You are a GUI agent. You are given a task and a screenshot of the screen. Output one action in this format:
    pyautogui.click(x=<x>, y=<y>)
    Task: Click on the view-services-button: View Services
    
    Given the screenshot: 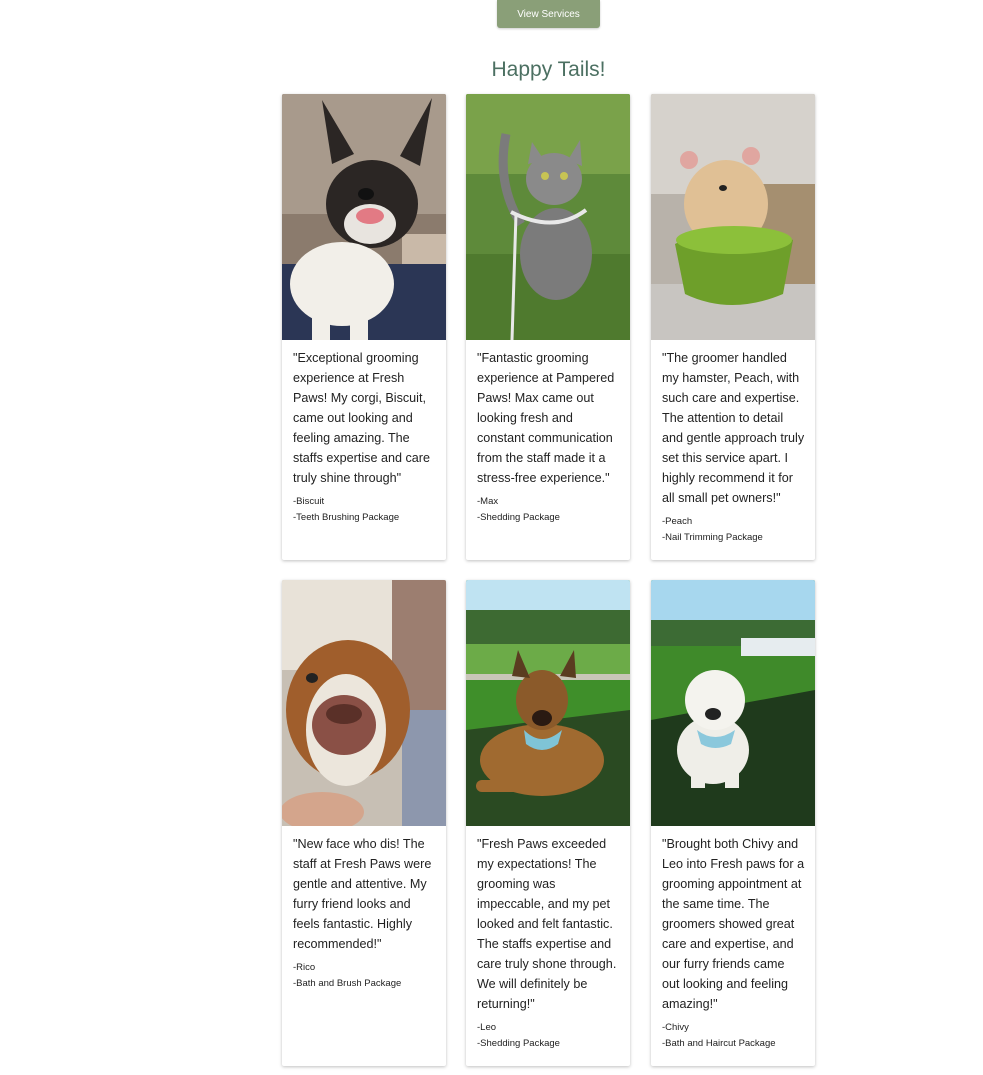 What is the action you would take?
    pyautogui.click(x=548, y=14)
    